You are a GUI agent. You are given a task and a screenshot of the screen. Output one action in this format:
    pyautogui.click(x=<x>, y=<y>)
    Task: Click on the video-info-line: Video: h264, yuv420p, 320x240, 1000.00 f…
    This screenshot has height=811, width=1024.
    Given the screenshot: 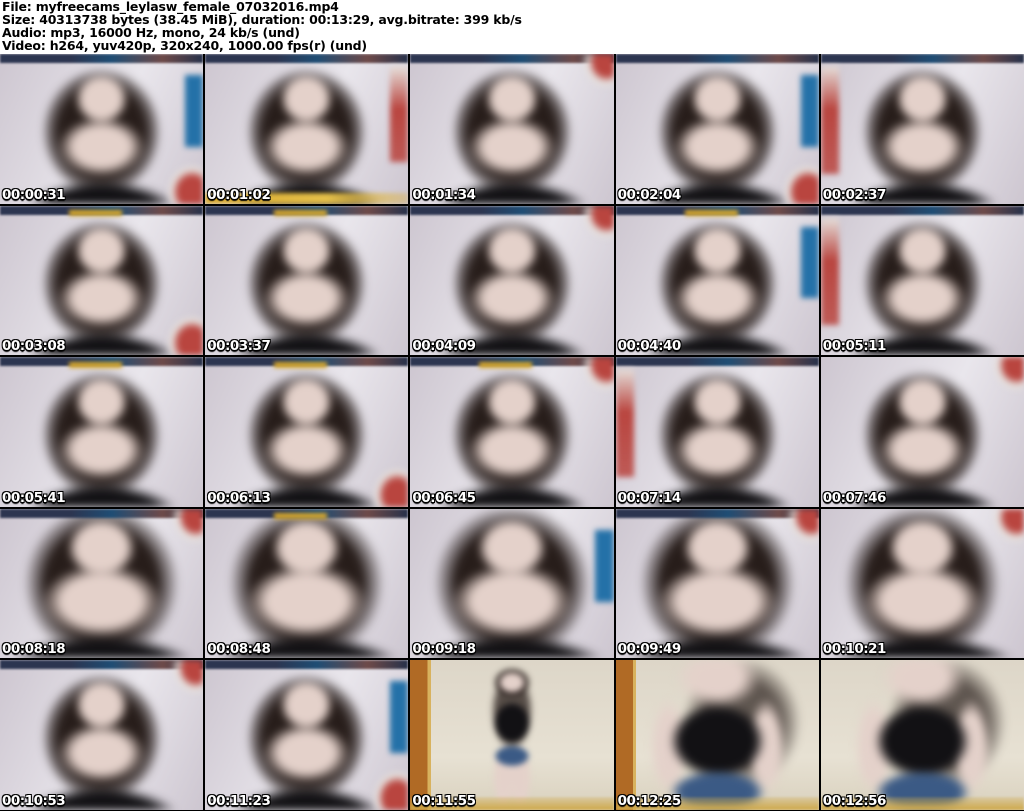 What is the action you would take?
    pyautogui.click(x=184, y=45)
    